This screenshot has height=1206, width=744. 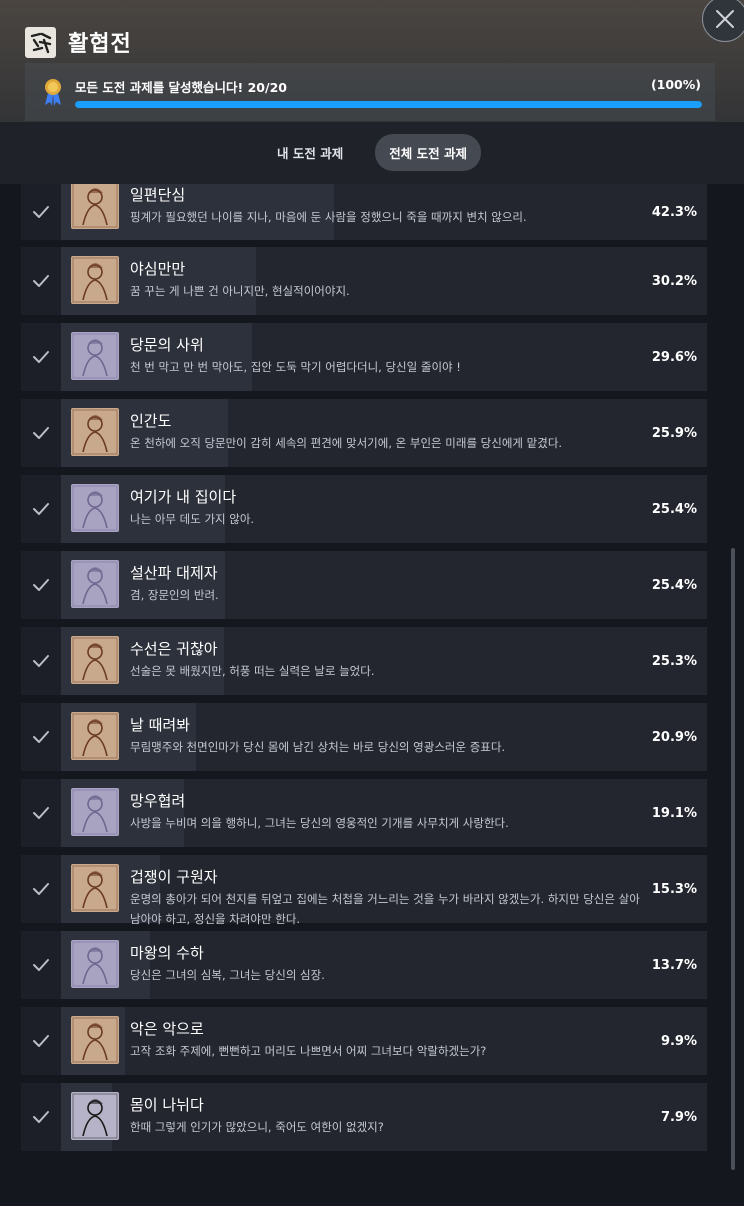 What do you see at coordinates (674, 357) in the screenshot?
I see `unlock-percentage: 29.6%` at bounding box center [674, 357].